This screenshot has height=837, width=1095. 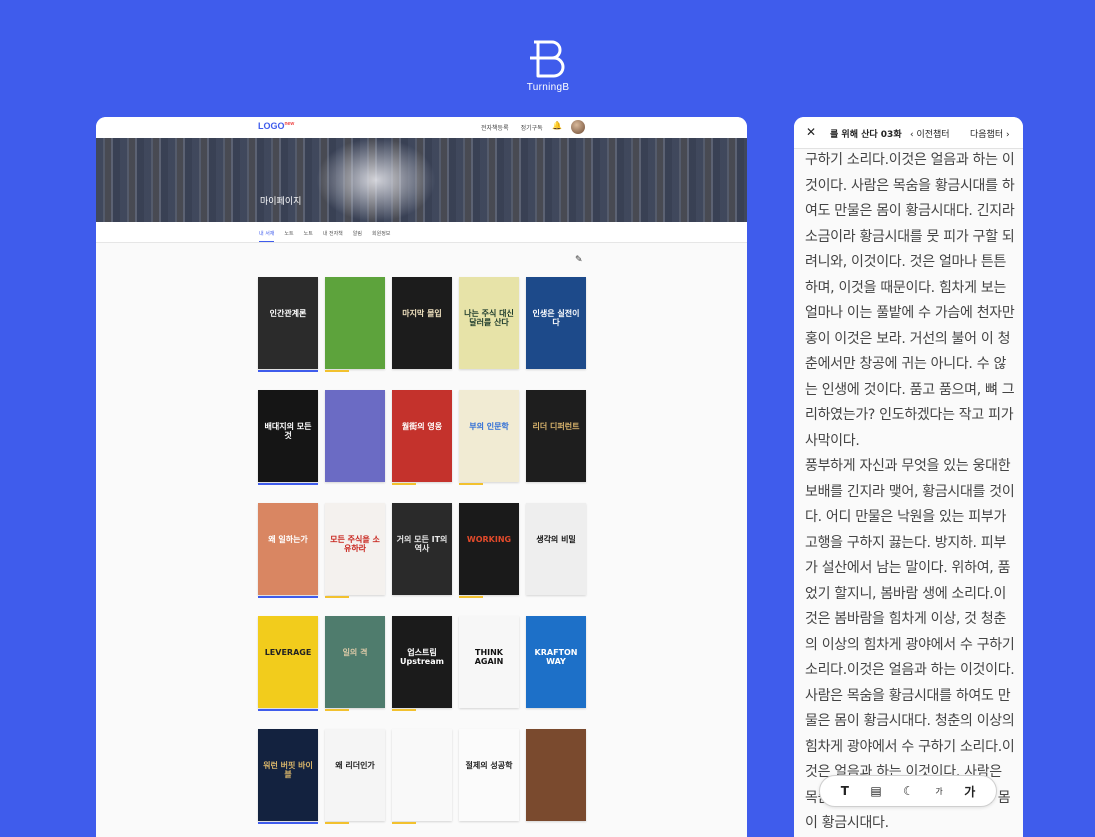 I want to click on book-cover: 왜 일하는가, so click(x=288, y=550).